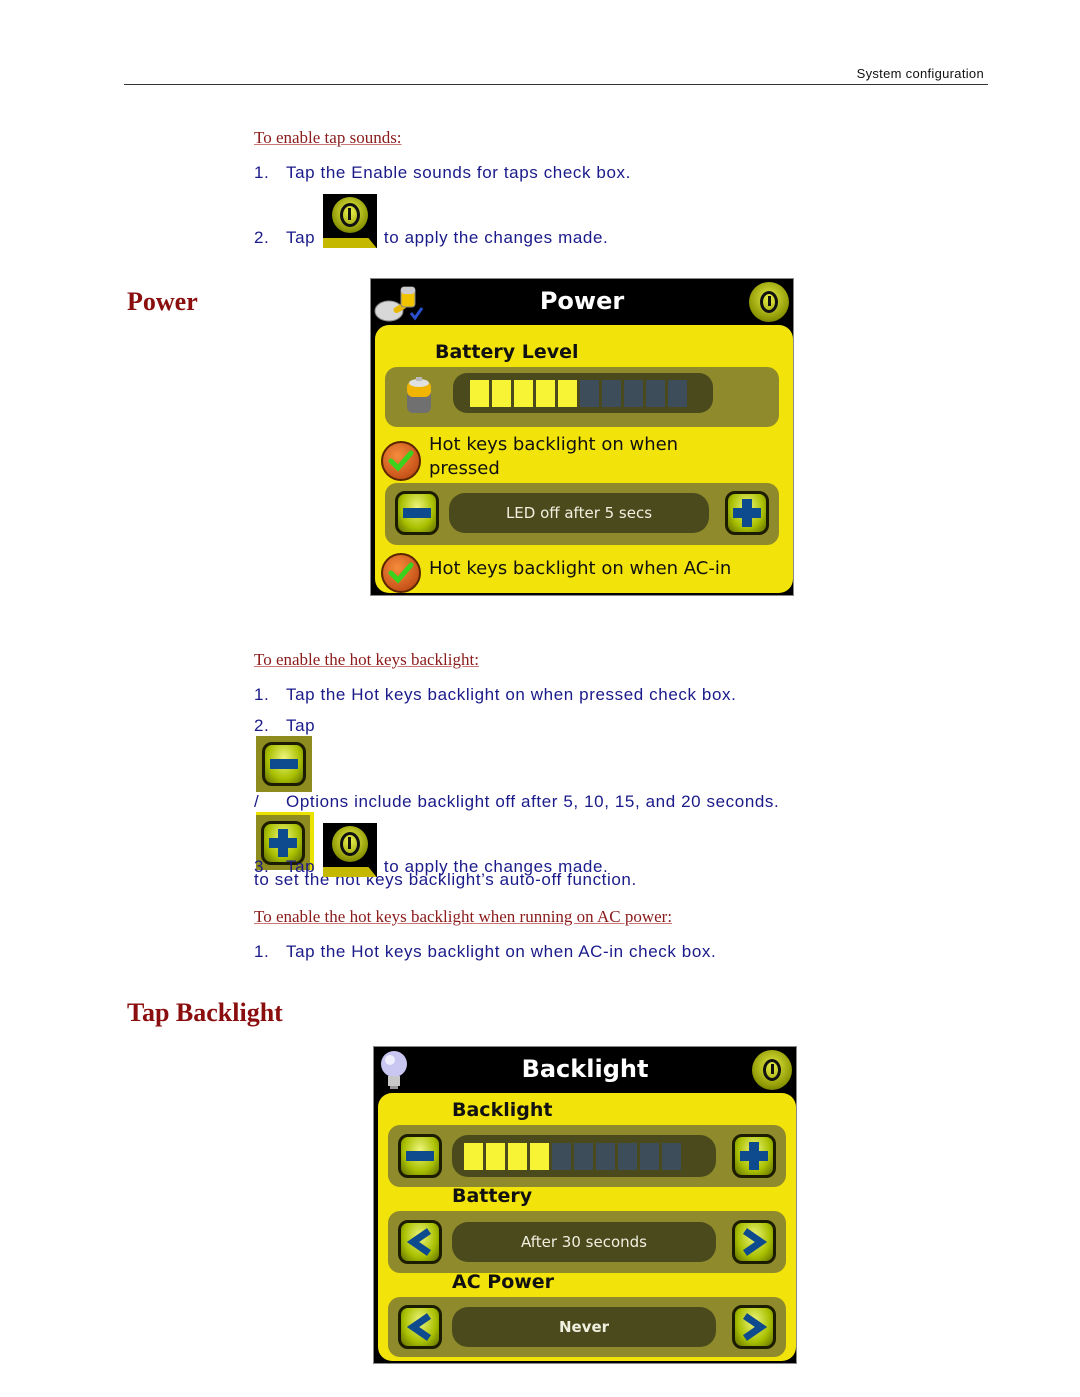 This screenshot has height=1397, width=1080. What do you see at coordinates (507, 352) in the screenshot?
I see `battery-level-label: Battery Level` at bounding box center [507, 352].